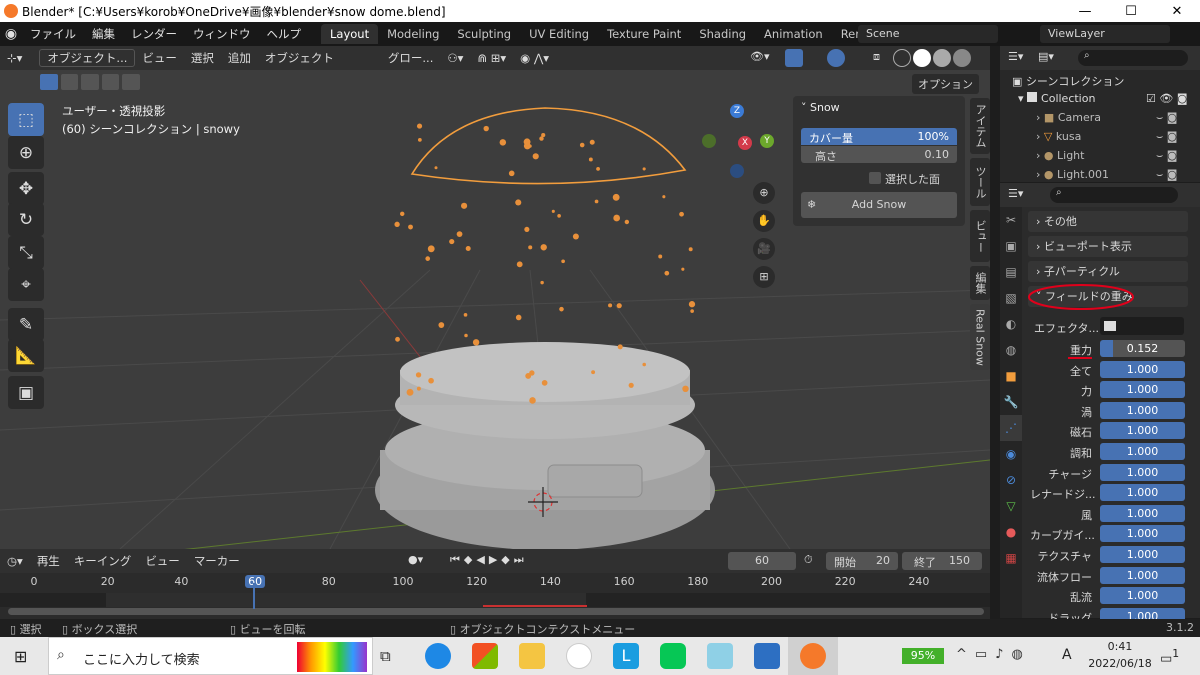 Image resolution: width=1200 pixels, height=675 pixels. Describe the element at coordinates (415, 559) in the screenshot. I see `record-icon: ●▾` at that location.